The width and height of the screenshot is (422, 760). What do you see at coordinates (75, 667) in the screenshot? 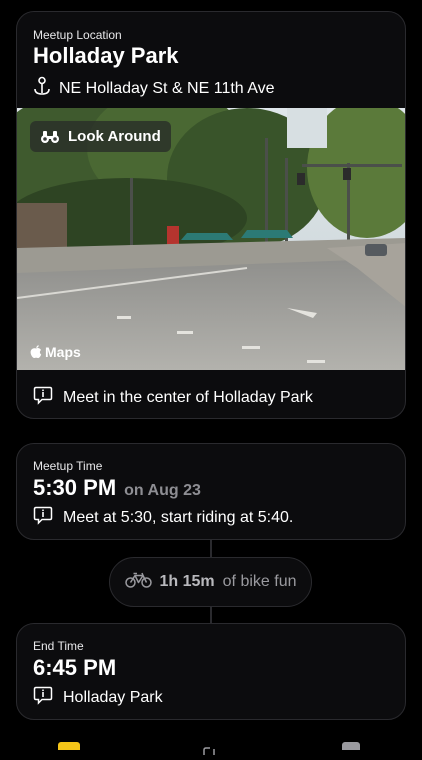
I see `end-time-value: 6:45 PM` at bounding box center [75, 667].